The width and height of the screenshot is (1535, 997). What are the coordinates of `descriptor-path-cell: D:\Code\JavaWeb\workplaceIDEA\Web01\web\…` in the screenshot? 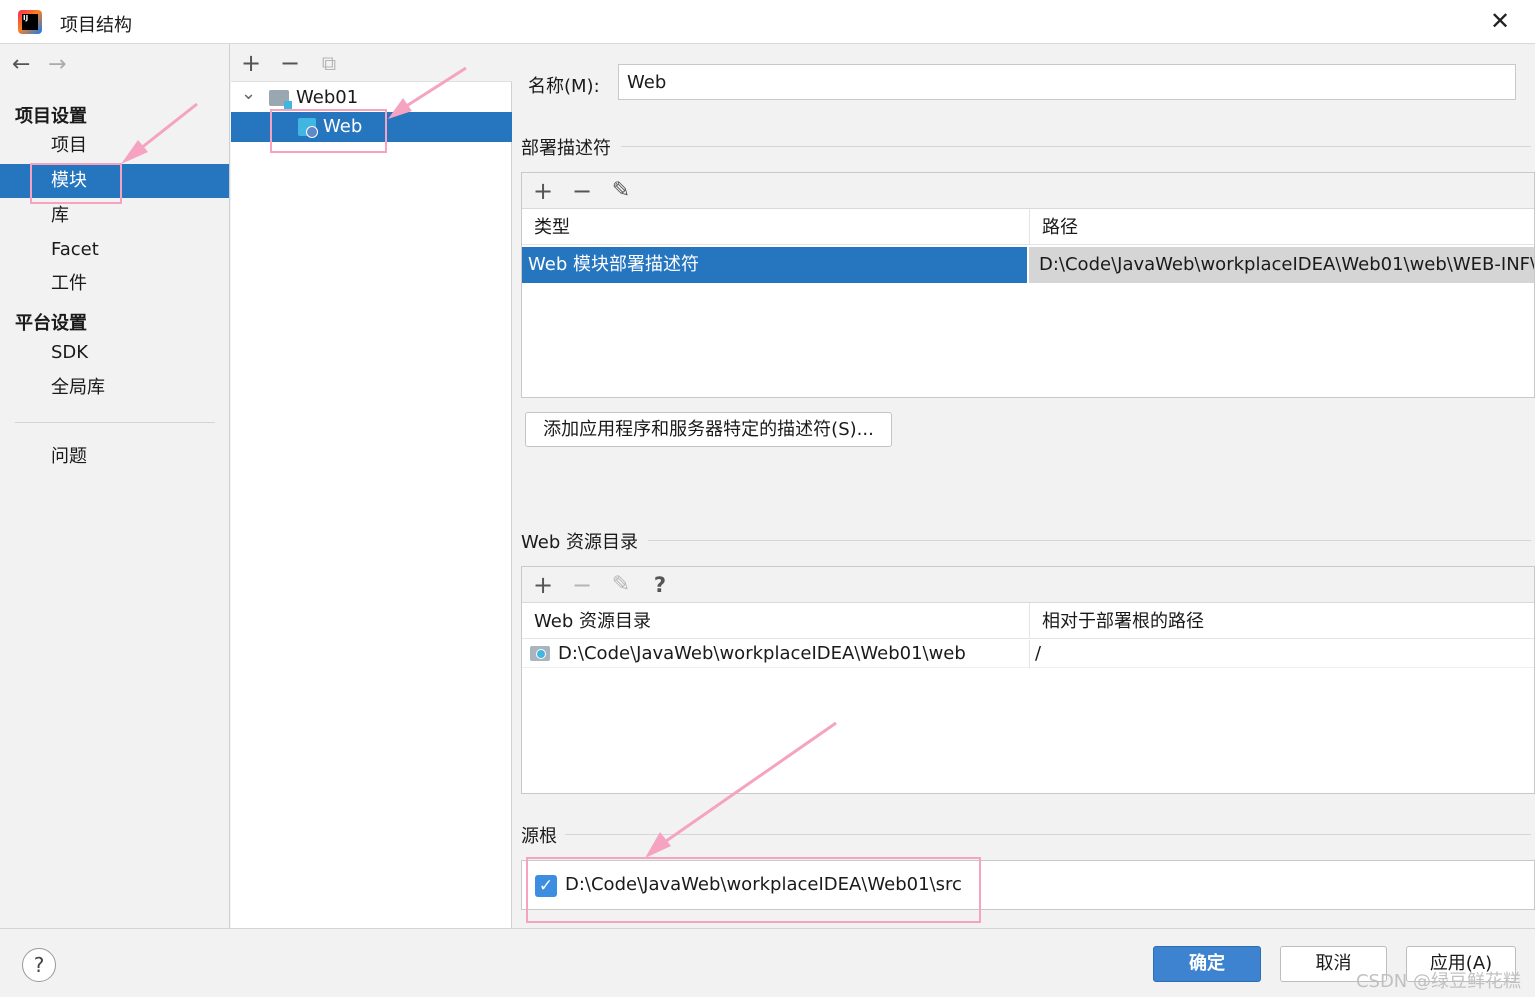 It's located at (1280, 265).